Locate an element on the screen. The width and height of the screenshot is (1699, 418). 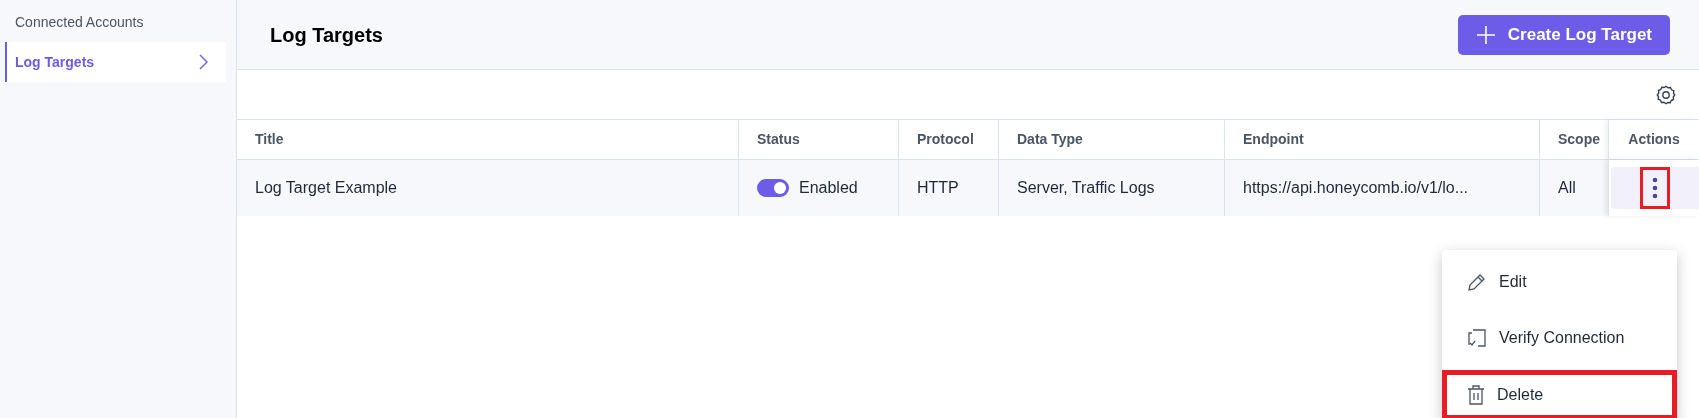
create-log-target-button: Create Log Target is located at coordinates (1563, 34).